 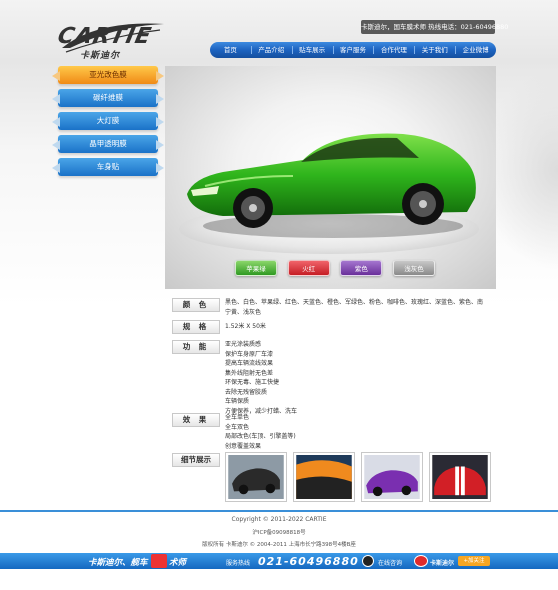 I want to click on nav-item-showcase: 贴车展示, so click(x=312, y=50).